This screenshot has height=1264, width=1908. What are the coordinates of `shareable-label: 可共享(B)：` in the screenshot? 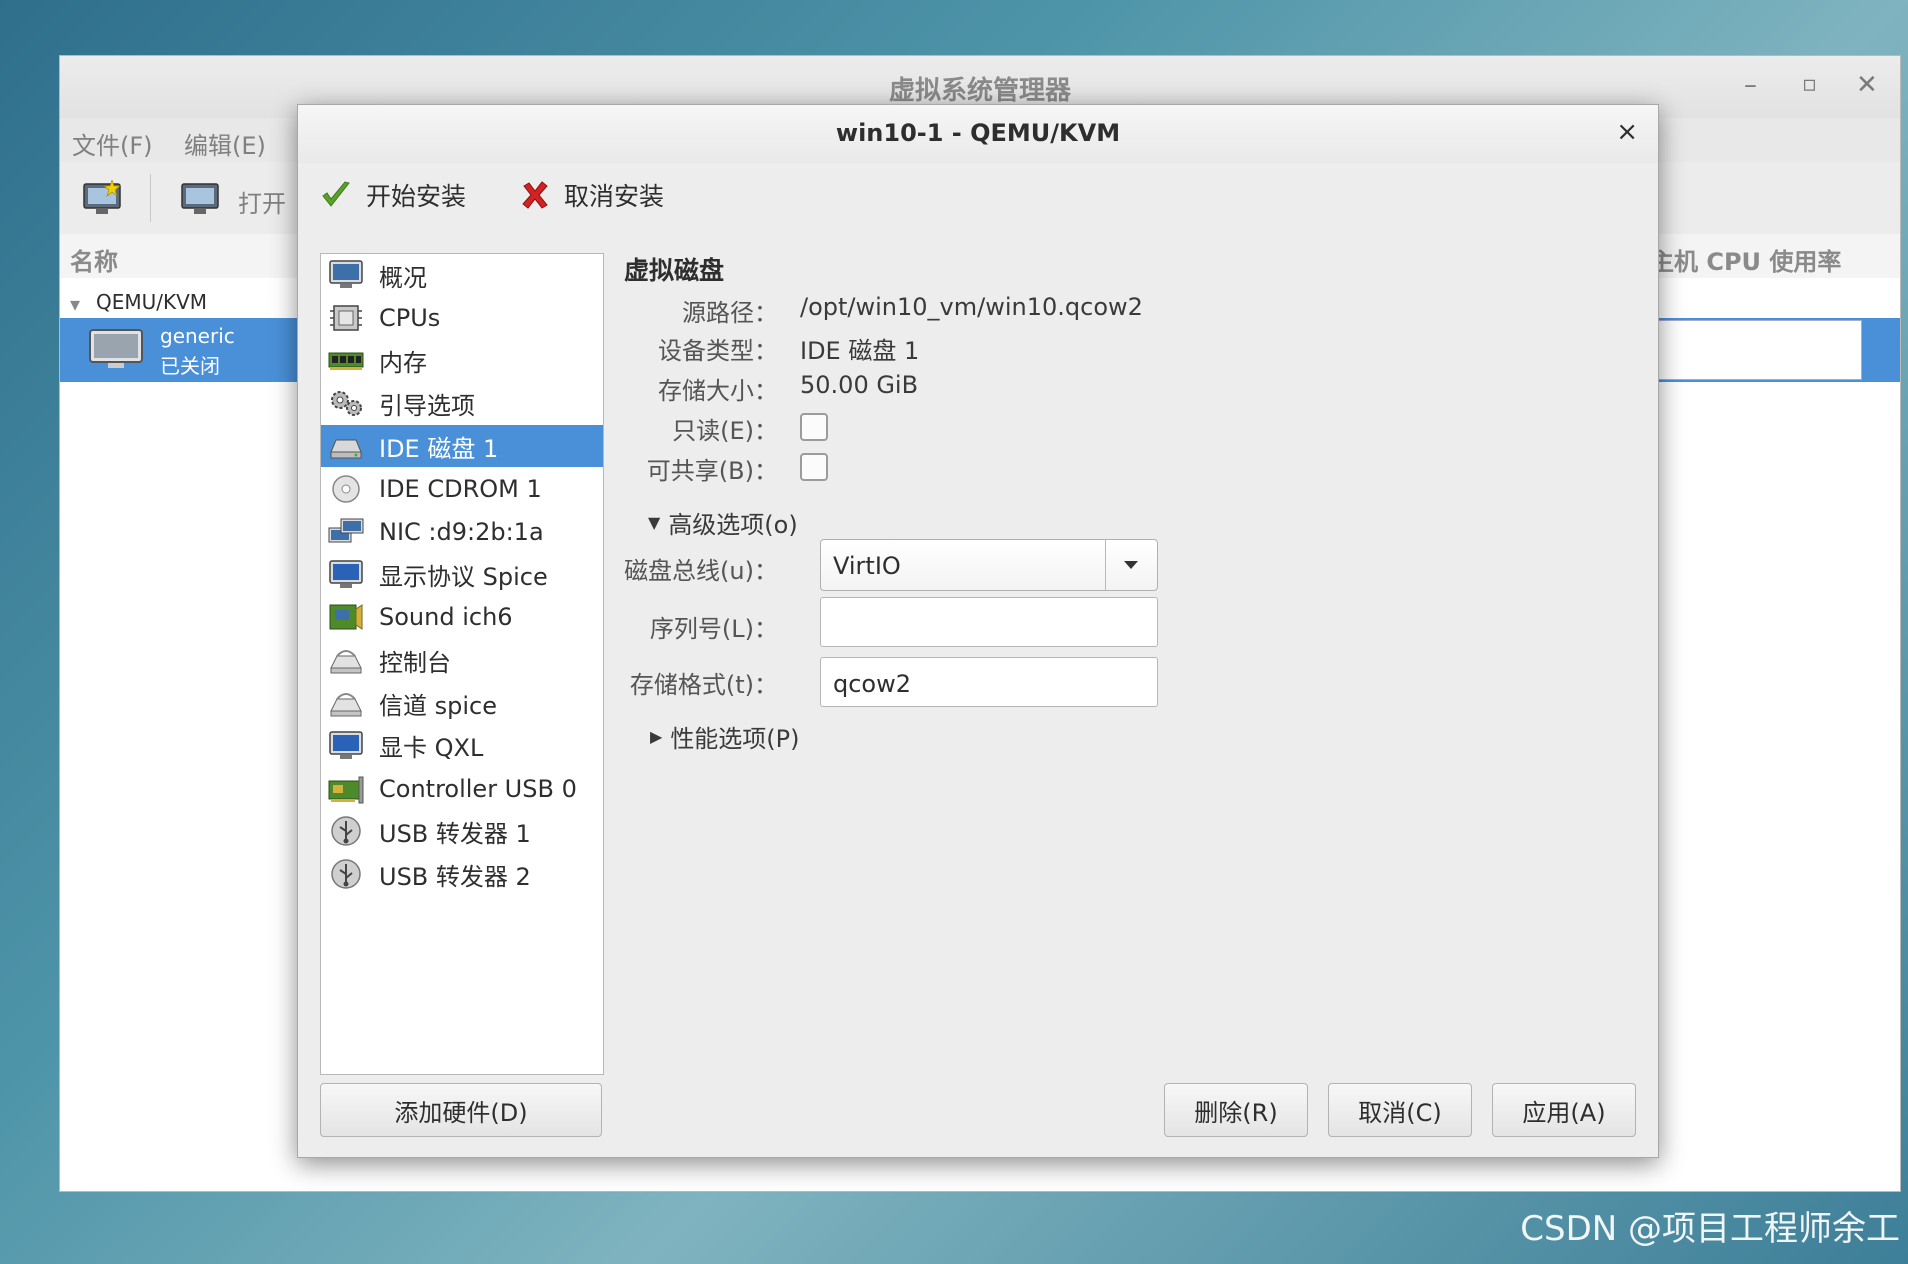 It's located at (712, 471).